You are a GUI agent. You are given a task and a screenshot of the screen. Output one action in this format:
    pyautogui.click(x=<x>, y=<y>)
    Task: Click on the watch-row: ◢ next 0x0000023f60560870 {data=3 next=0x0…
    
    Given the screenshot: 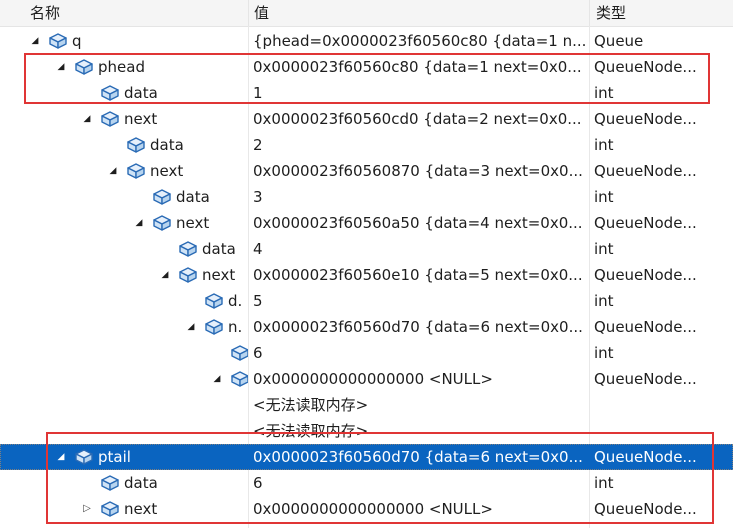 What is the action you would take?
    pyautogui.click(x=366, y=171)
    